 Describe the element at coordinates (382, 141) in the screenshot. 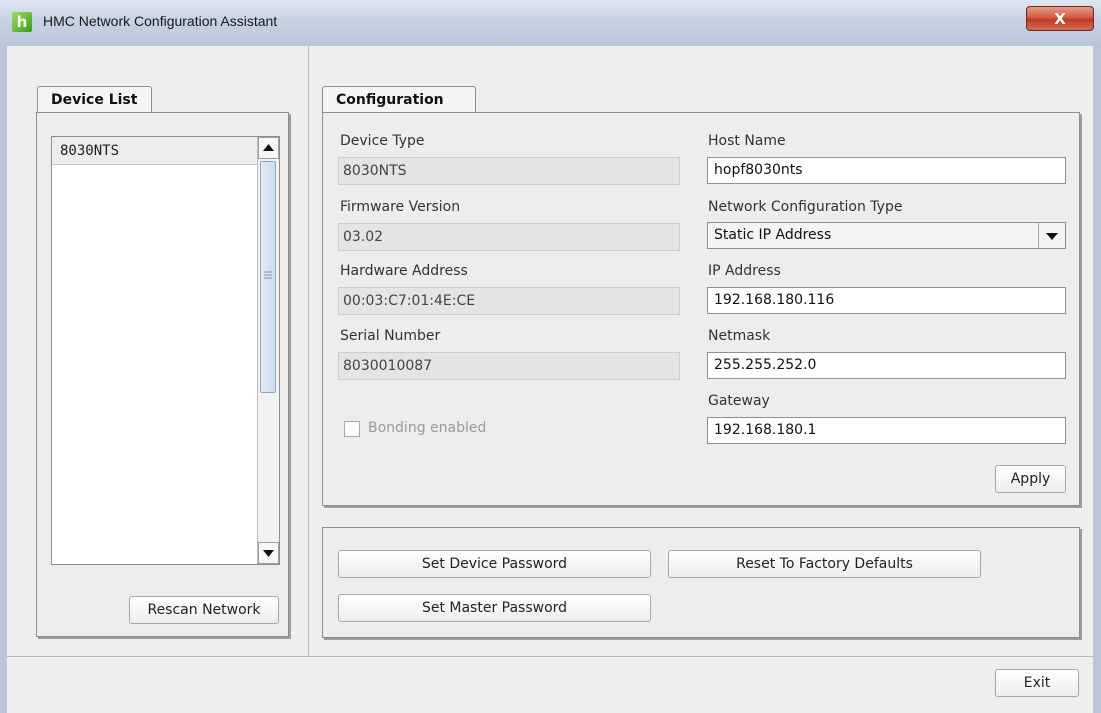

I see `device-type-label: Device Type` at that location.